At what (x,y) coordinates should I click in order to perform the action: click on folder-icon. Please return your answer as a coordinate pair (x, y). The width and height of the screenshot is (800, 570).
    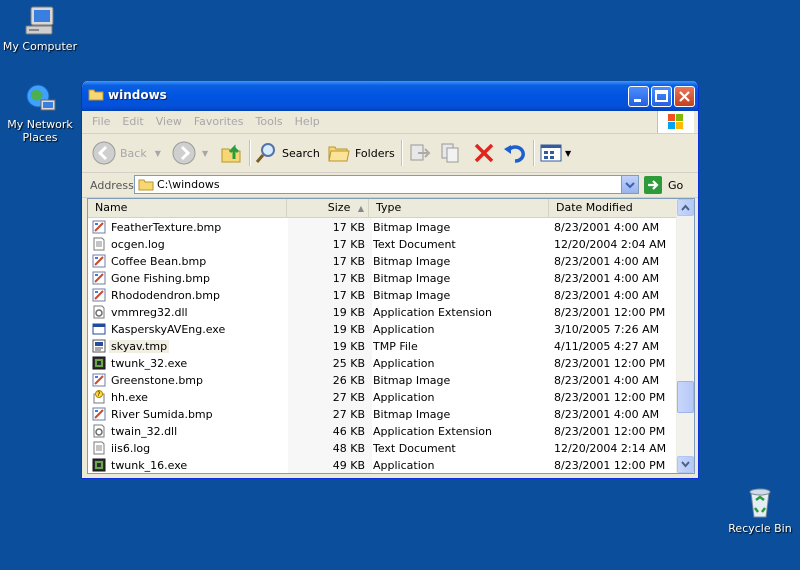
    Looking at the image, I should click on (146, 186).